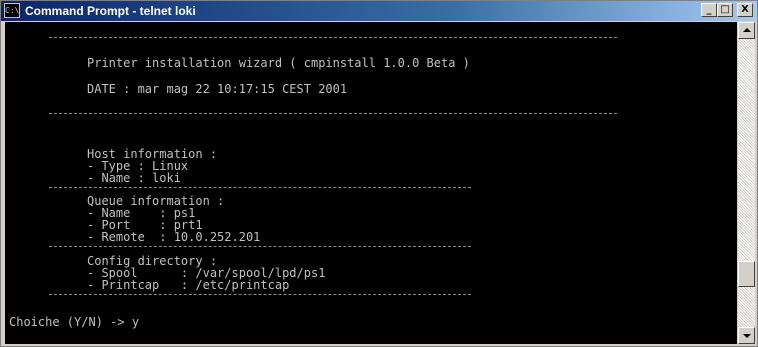 The height and width of the screenshot is (347, 758). Describe the element at coordinates (260, 187) in the screenshot. I see `separator-host` at that location.